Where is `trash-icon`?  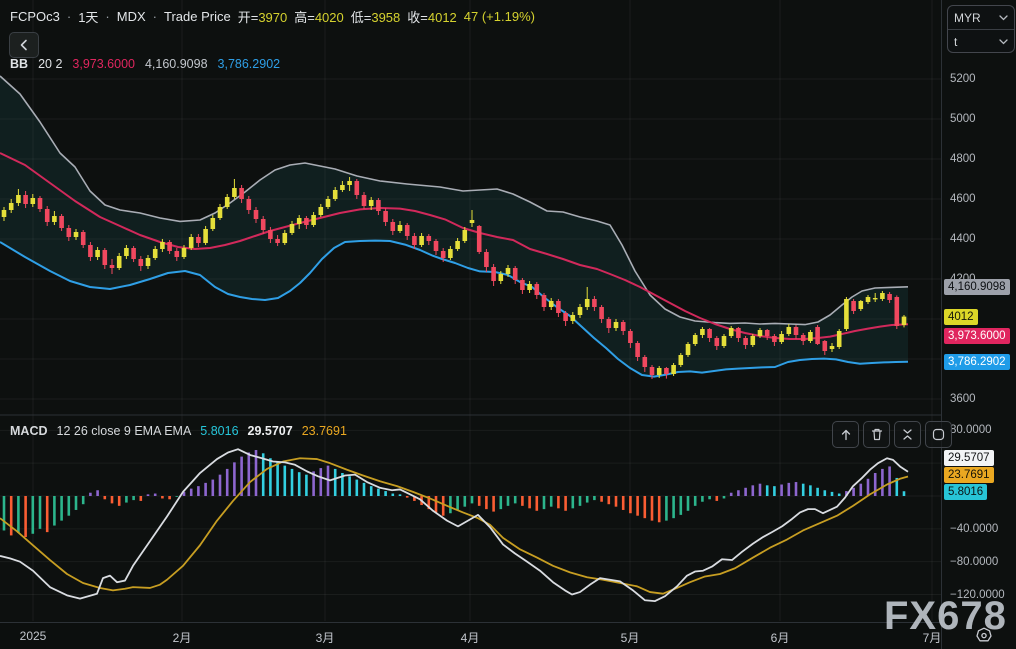 trash-icon is located at coordinates (876, 434).